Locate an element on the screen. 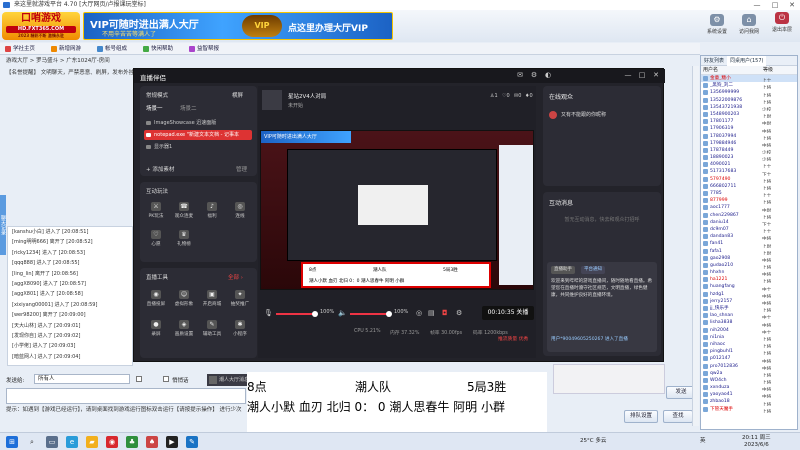  user-row: pro7012836中将 is located at coordinates (749, 366).